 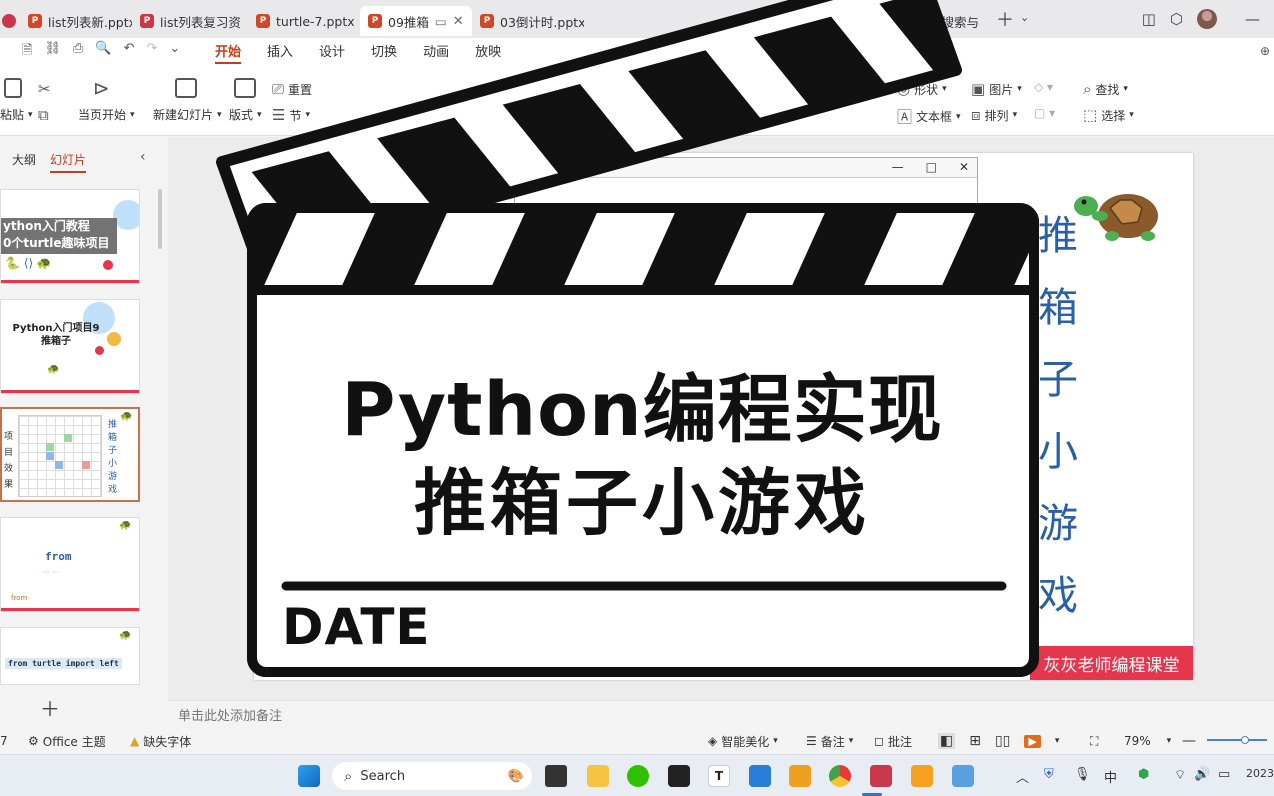 What do you see at coordinates (245, 114) in the screenshot?
I see `layout-button: 版式 ▾` at bounding box center [245, 114].